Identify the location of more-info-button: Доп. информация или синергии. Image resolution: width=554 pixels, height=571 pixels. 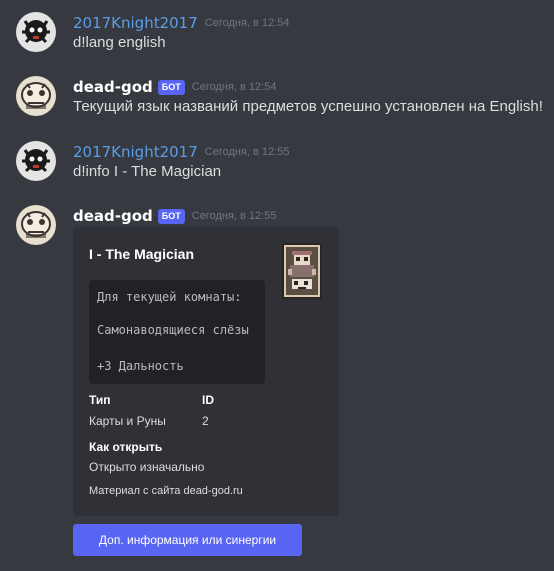
(187, 540).